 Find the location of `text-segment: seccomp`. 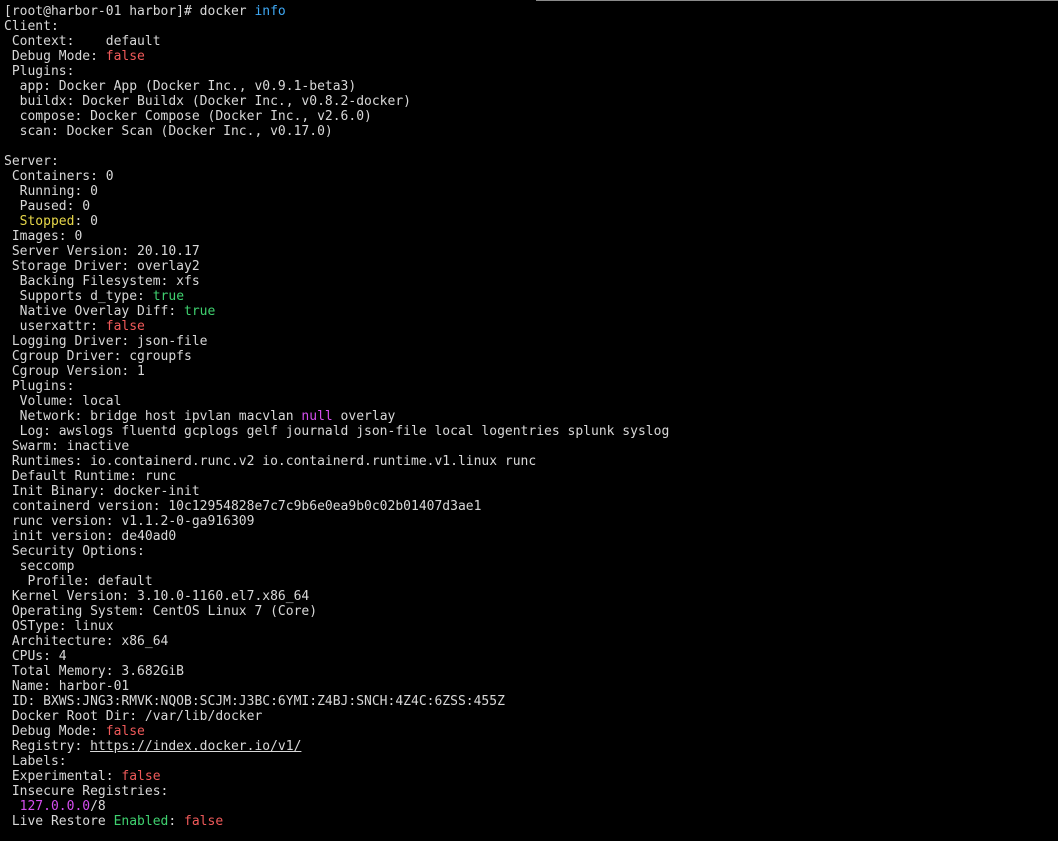

text-segment: seccomp is located at coordinates (39, 566).